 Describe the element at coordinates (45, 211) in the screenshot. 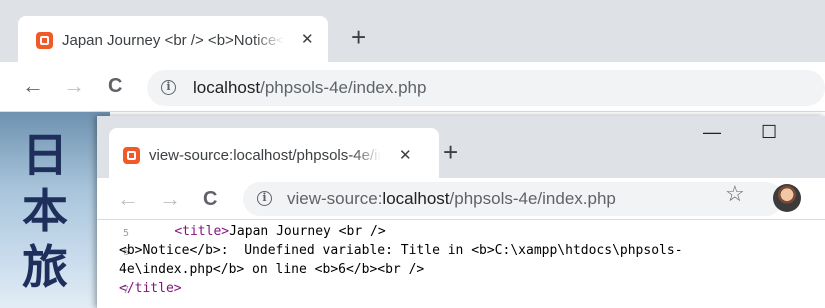

I see `banner-kanji-2: 本` at that location.